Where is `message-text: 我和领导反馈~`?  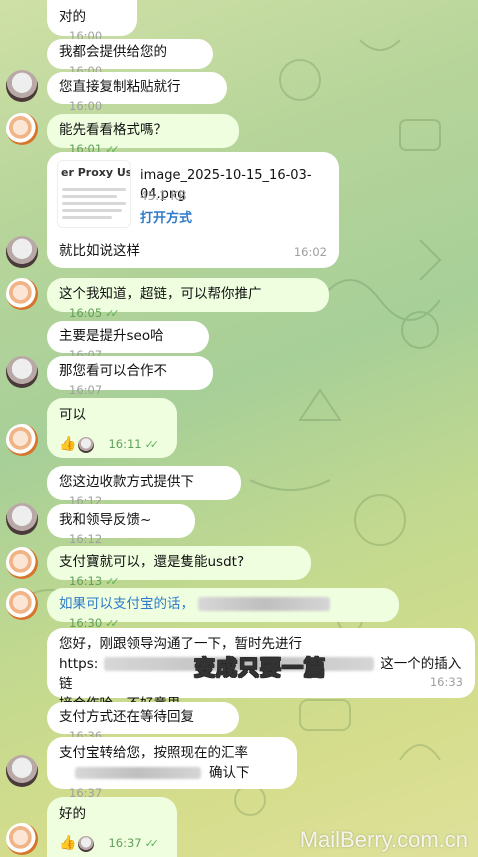 message-text: 我和领导反馈~ is located at coordinates (105, 520).